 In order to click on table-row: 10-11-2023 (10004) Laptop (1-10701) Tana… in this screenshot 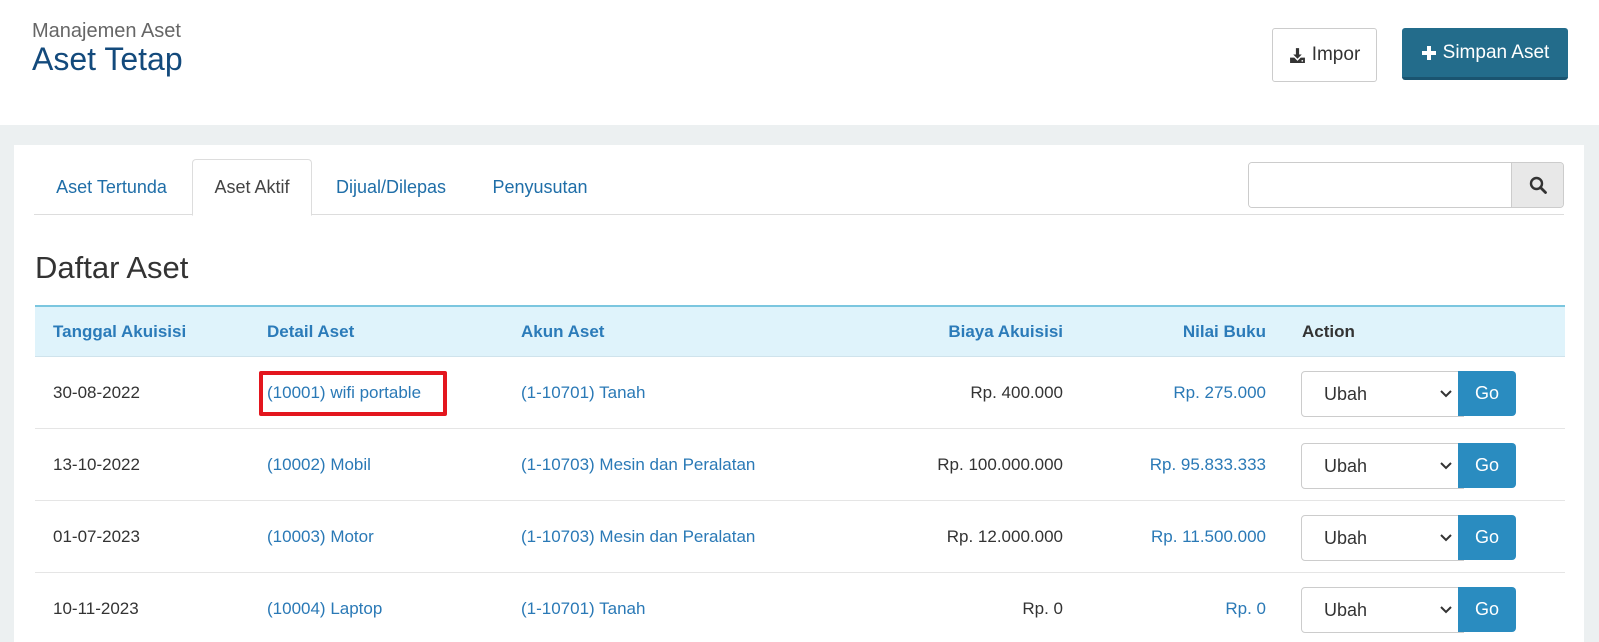, I will do `click(800, 607)`.